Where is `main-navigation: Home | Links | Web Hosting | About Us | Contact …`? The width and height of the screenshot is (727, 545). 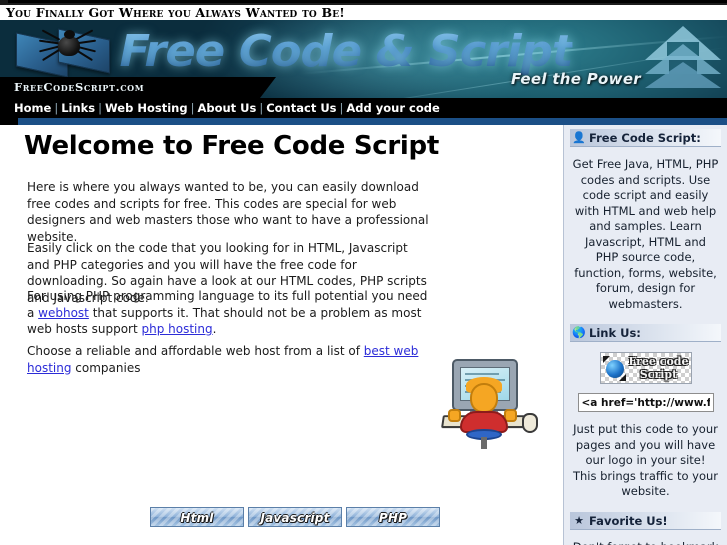
main-navigation: Home | Links | Web Hosting | About Us | Contact … is located at coordinates (363, 108).